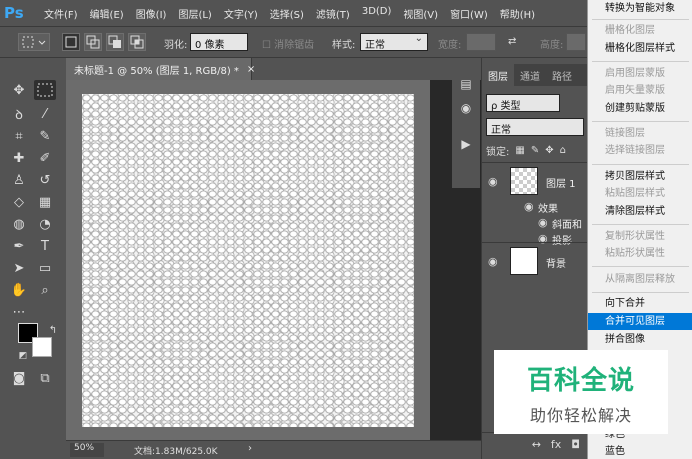  Describe the element at coordinates (640, 339) in the screenshot. I see `context-menu-item: 拼合图像` at that location.